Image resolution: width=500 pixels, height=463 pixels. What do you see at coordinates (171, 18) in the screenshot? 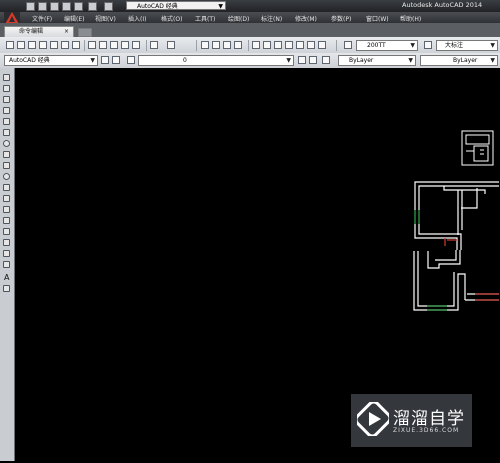
I see `menu-format: 格式(O)` at bounding box center [171, 18].